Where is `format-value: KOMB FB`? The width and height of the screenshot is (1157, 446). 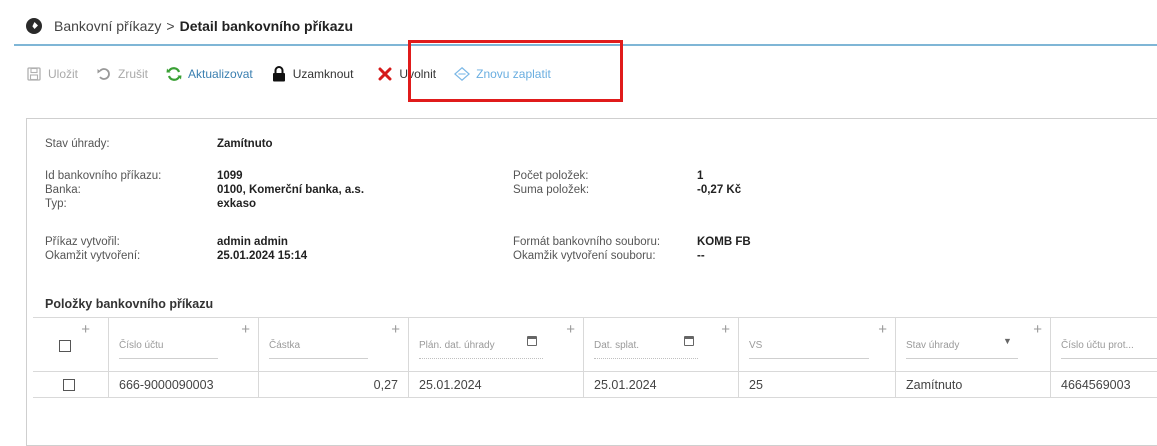
format-value: KOMB FB is located at coordinates (724, 242).